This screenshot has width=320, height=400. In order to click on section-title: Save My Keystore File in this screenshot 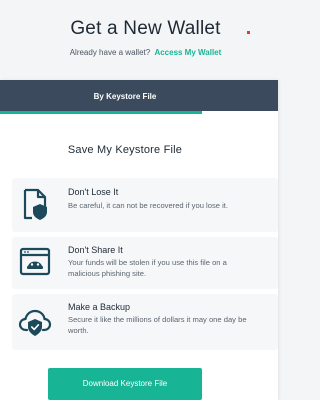, I will do `click(125, 150)`.